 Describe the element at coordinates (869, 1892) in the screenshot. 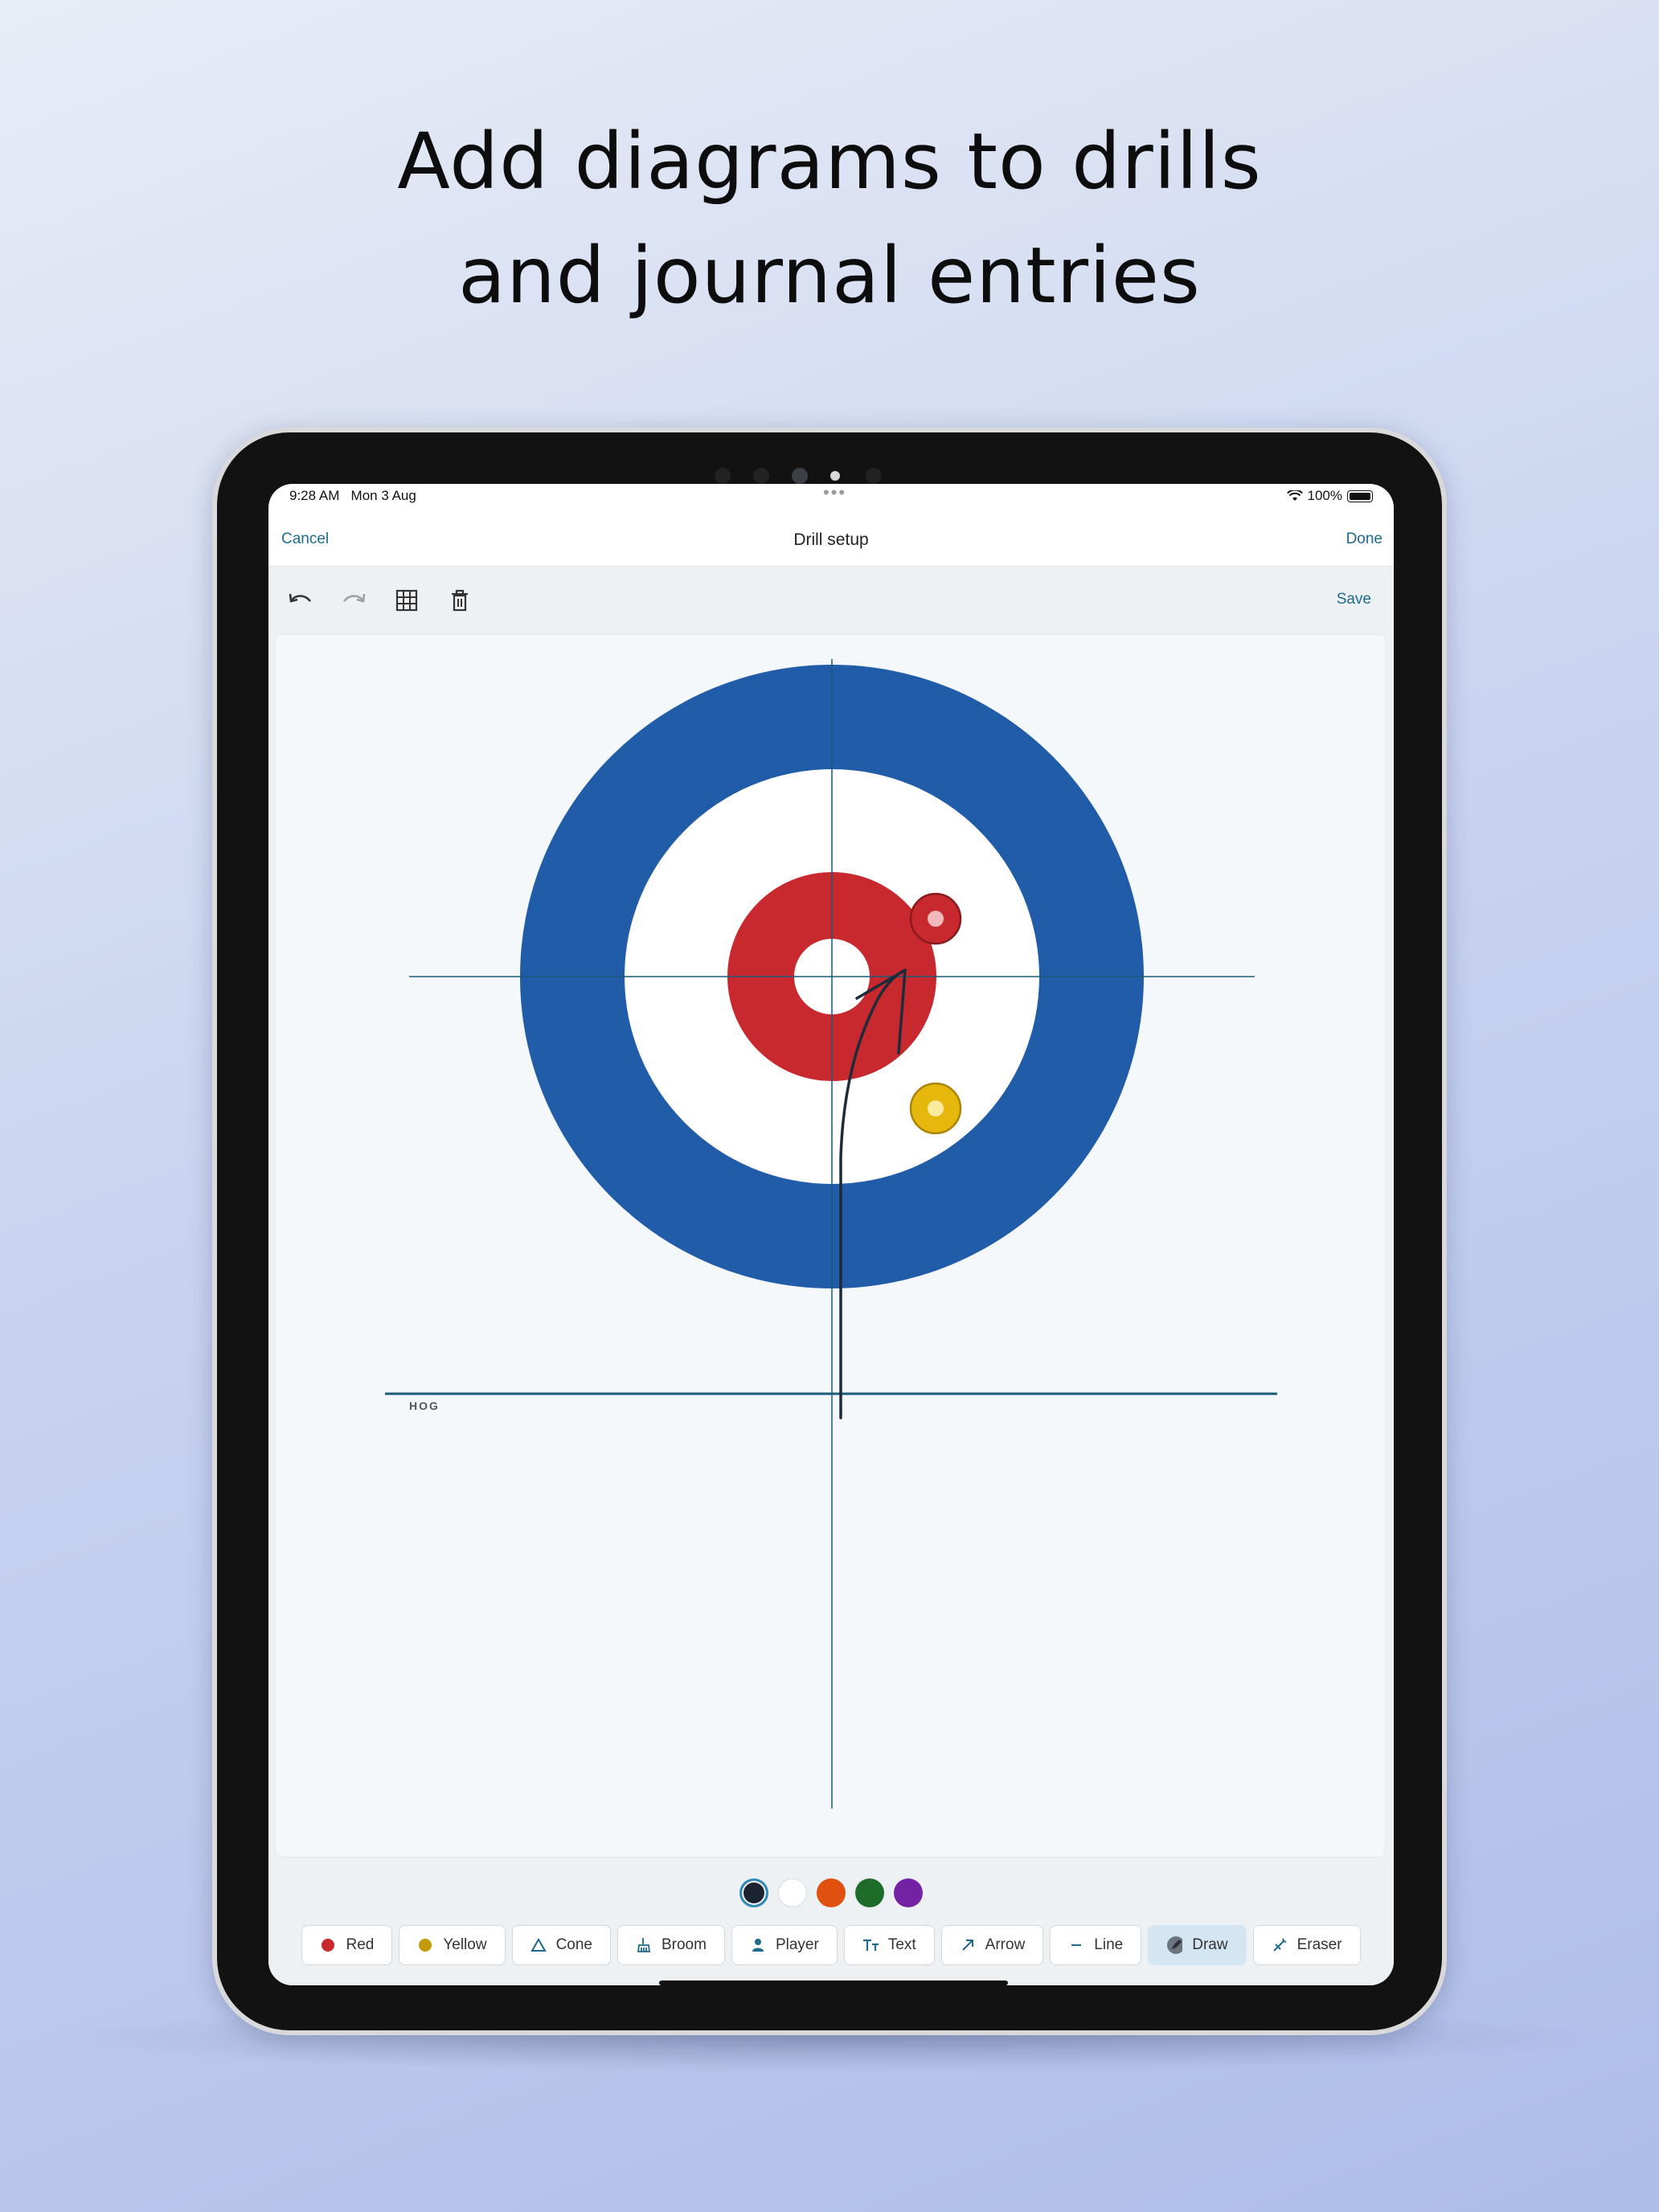

I see `color-swatch-green` at that location.